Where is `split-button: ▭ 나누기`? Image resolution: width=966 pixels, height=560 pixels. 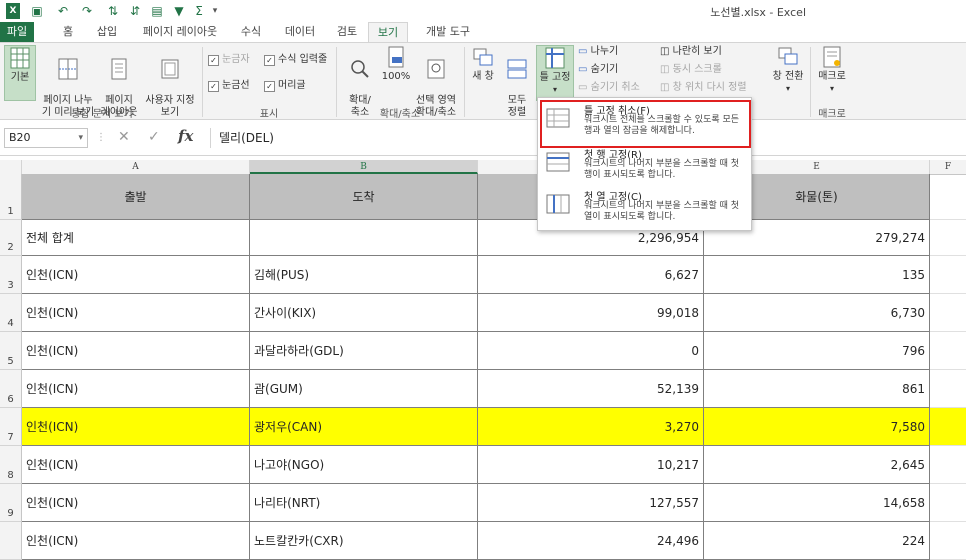 split-button: ▭ 나누기 is located at coordinates (598, 52).